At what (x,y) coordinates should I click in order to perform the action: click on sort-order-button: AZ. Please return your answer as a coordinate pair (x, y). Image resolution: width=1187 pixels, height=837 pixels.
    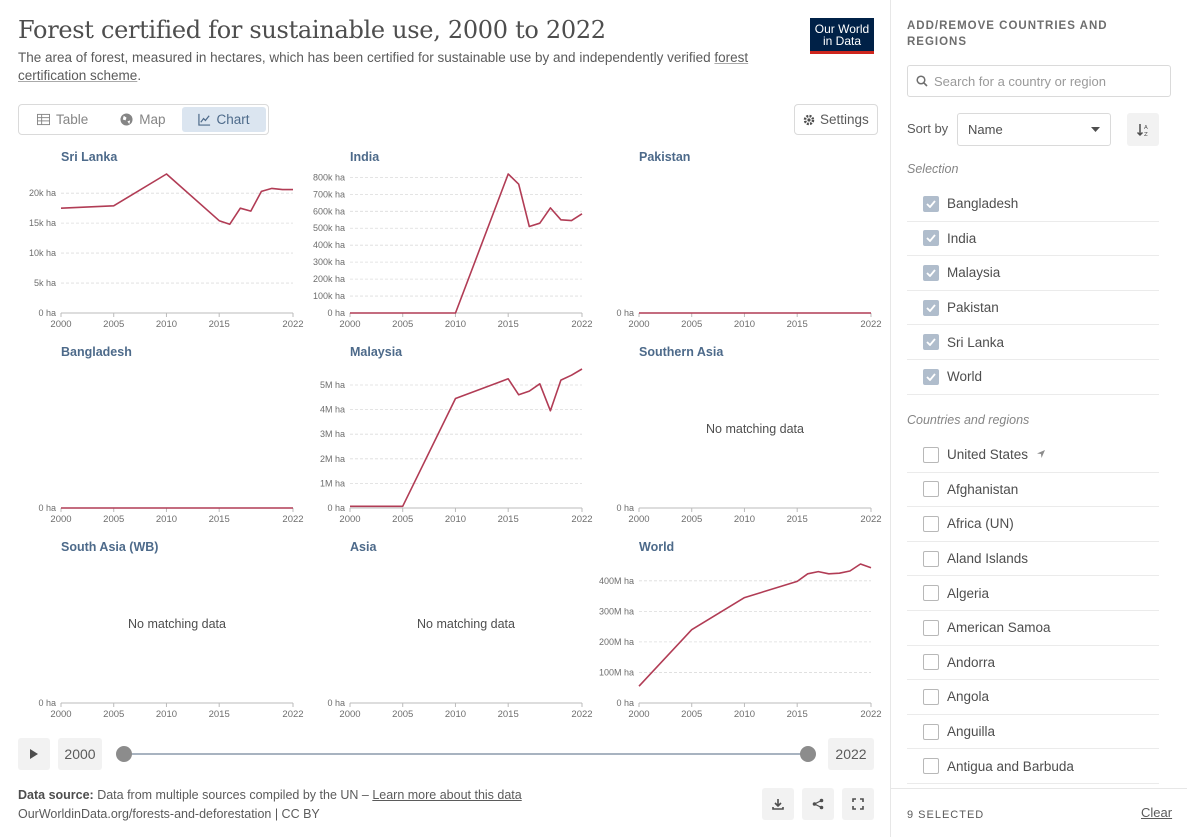
    Looking at the image, I should click on (1143, 129).